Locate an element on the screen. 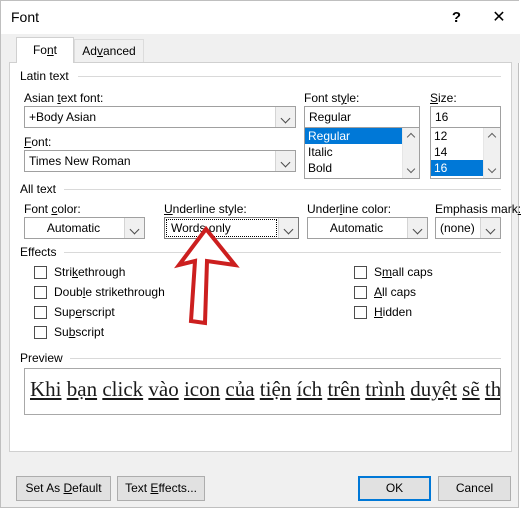  list-item: Italic is located at coordinates (353, 152).